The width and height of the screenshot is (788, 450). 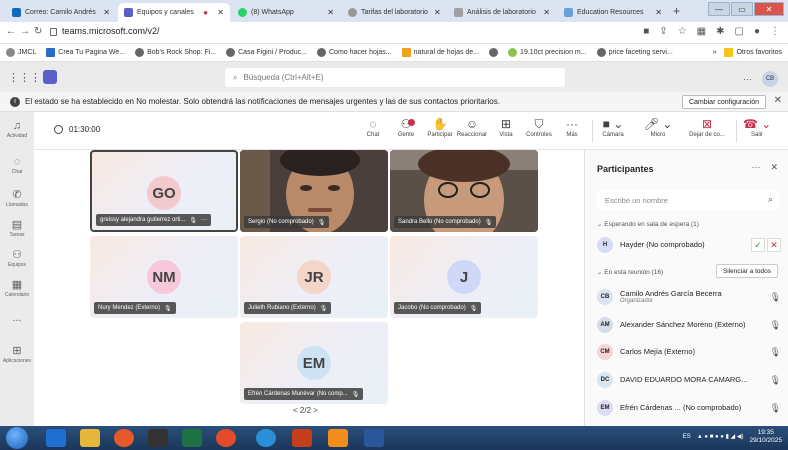 What do you see at coordinates (723, 102) in the screenshot?
I see `change-settings-button: Cambiar configuración` at bounding box center [723, 102].